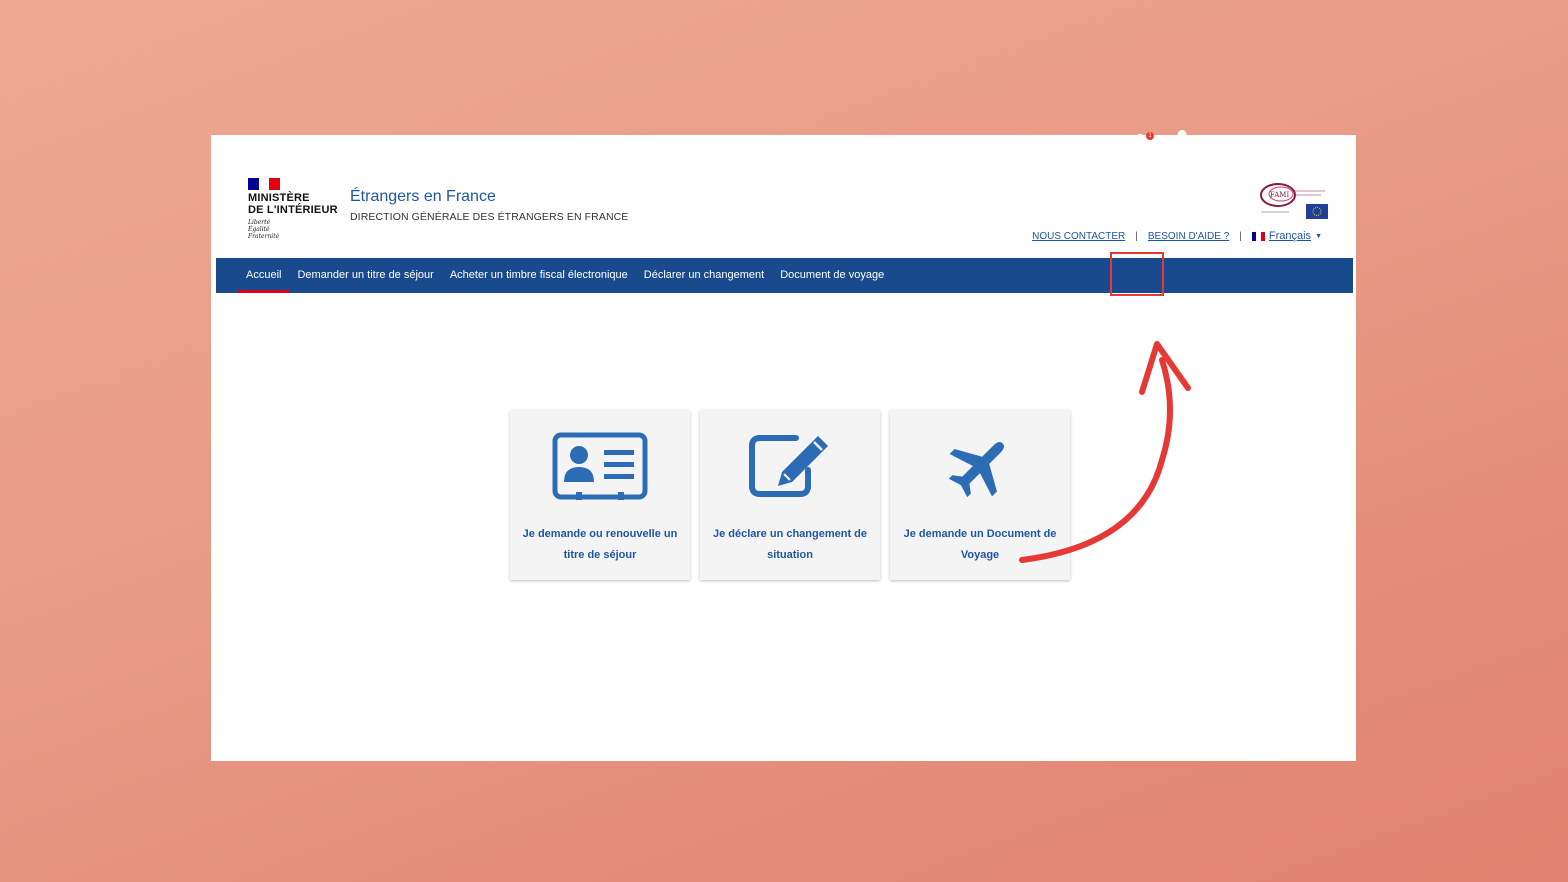 This screenshot has width=1568, height=882. I want to click on site-title: Étrangers en France, so click(423, 197).